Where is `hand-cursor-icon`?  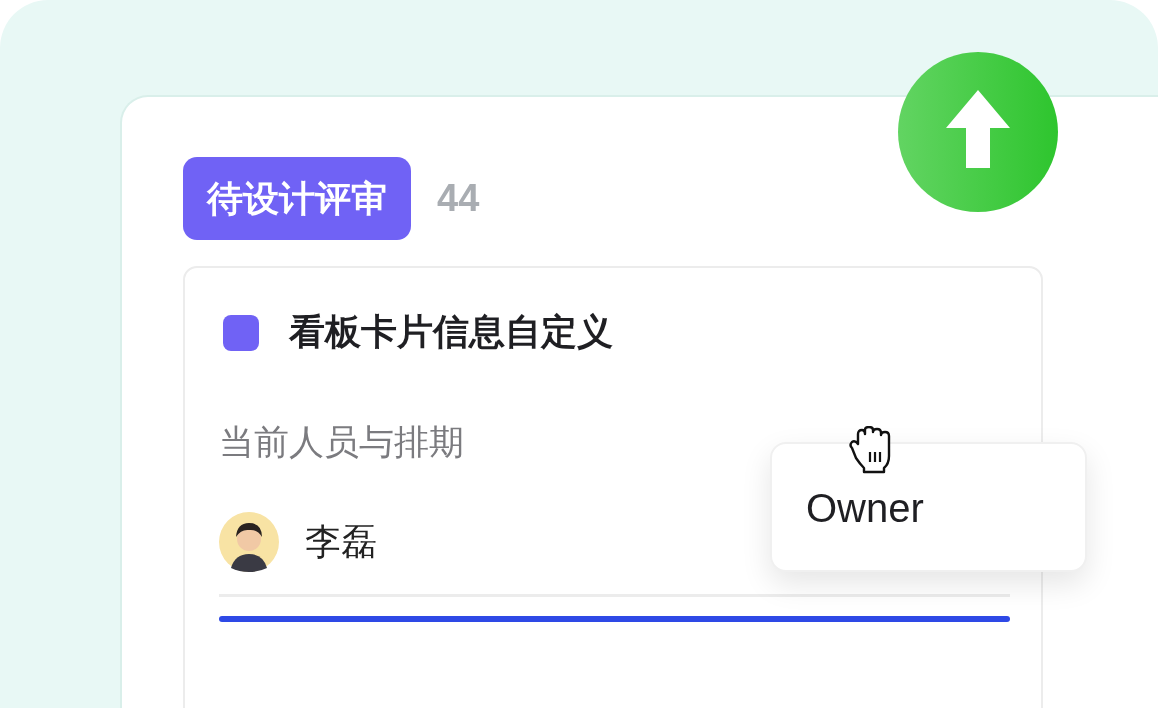
hand-cursor-icon is located at coordinates (869, 450).